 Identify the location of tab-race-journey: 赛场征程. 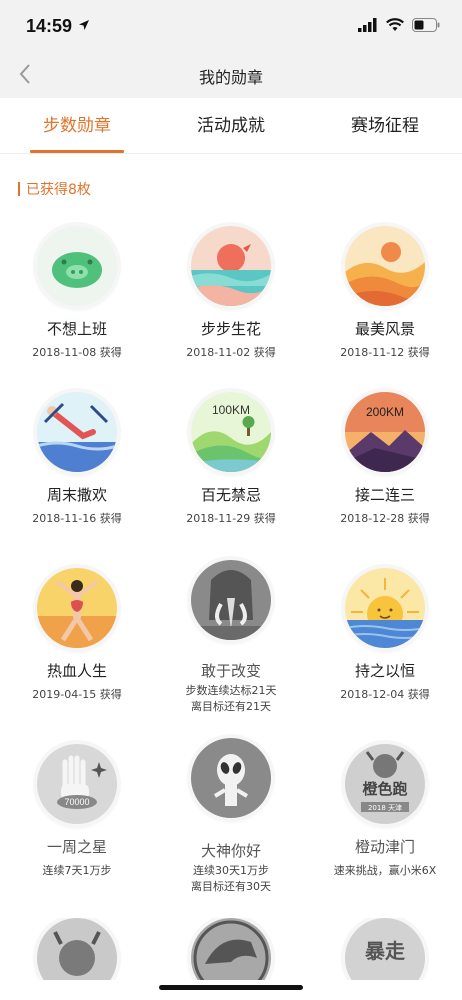
(385, 126).